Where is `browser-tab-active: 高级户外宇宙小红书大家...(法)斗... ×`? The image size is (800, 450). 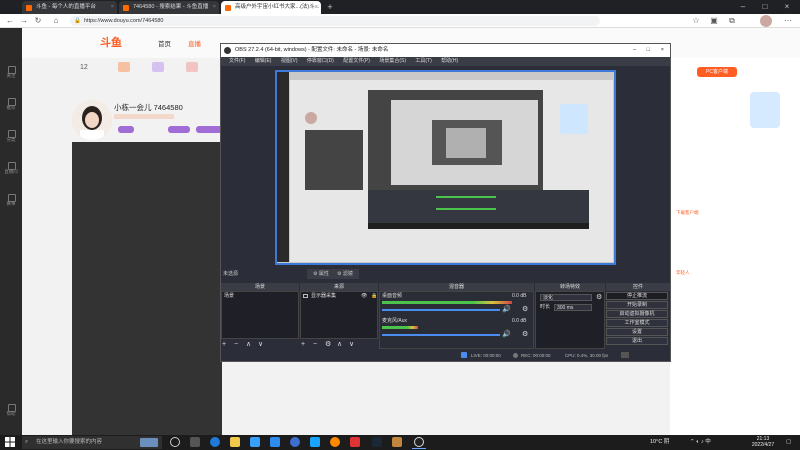 browser-tab-active: 高级户外宇宙小红书大家...(法)斗... × is located at coordinates (271, 7).